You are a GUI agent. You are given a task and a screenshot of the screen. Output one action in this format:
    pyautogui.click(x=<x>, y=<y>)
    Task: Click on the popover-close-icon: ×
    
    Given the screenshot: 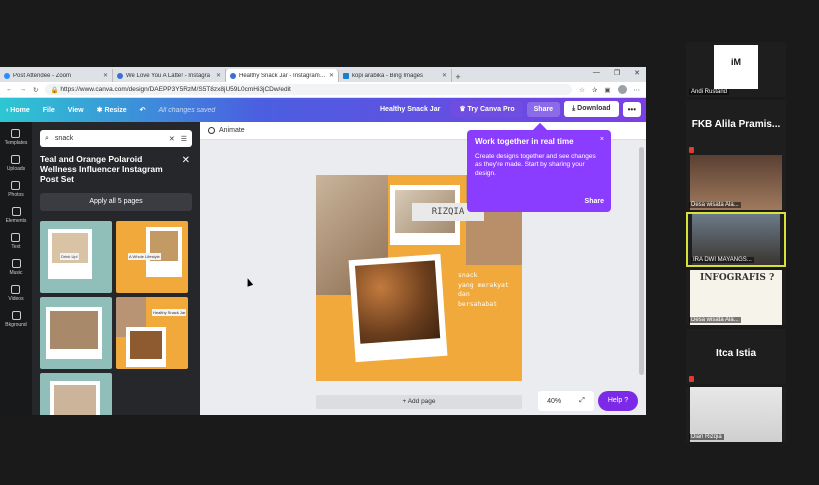 What is the action you would take?
    pyautogui.click(x=602, y=140)
    